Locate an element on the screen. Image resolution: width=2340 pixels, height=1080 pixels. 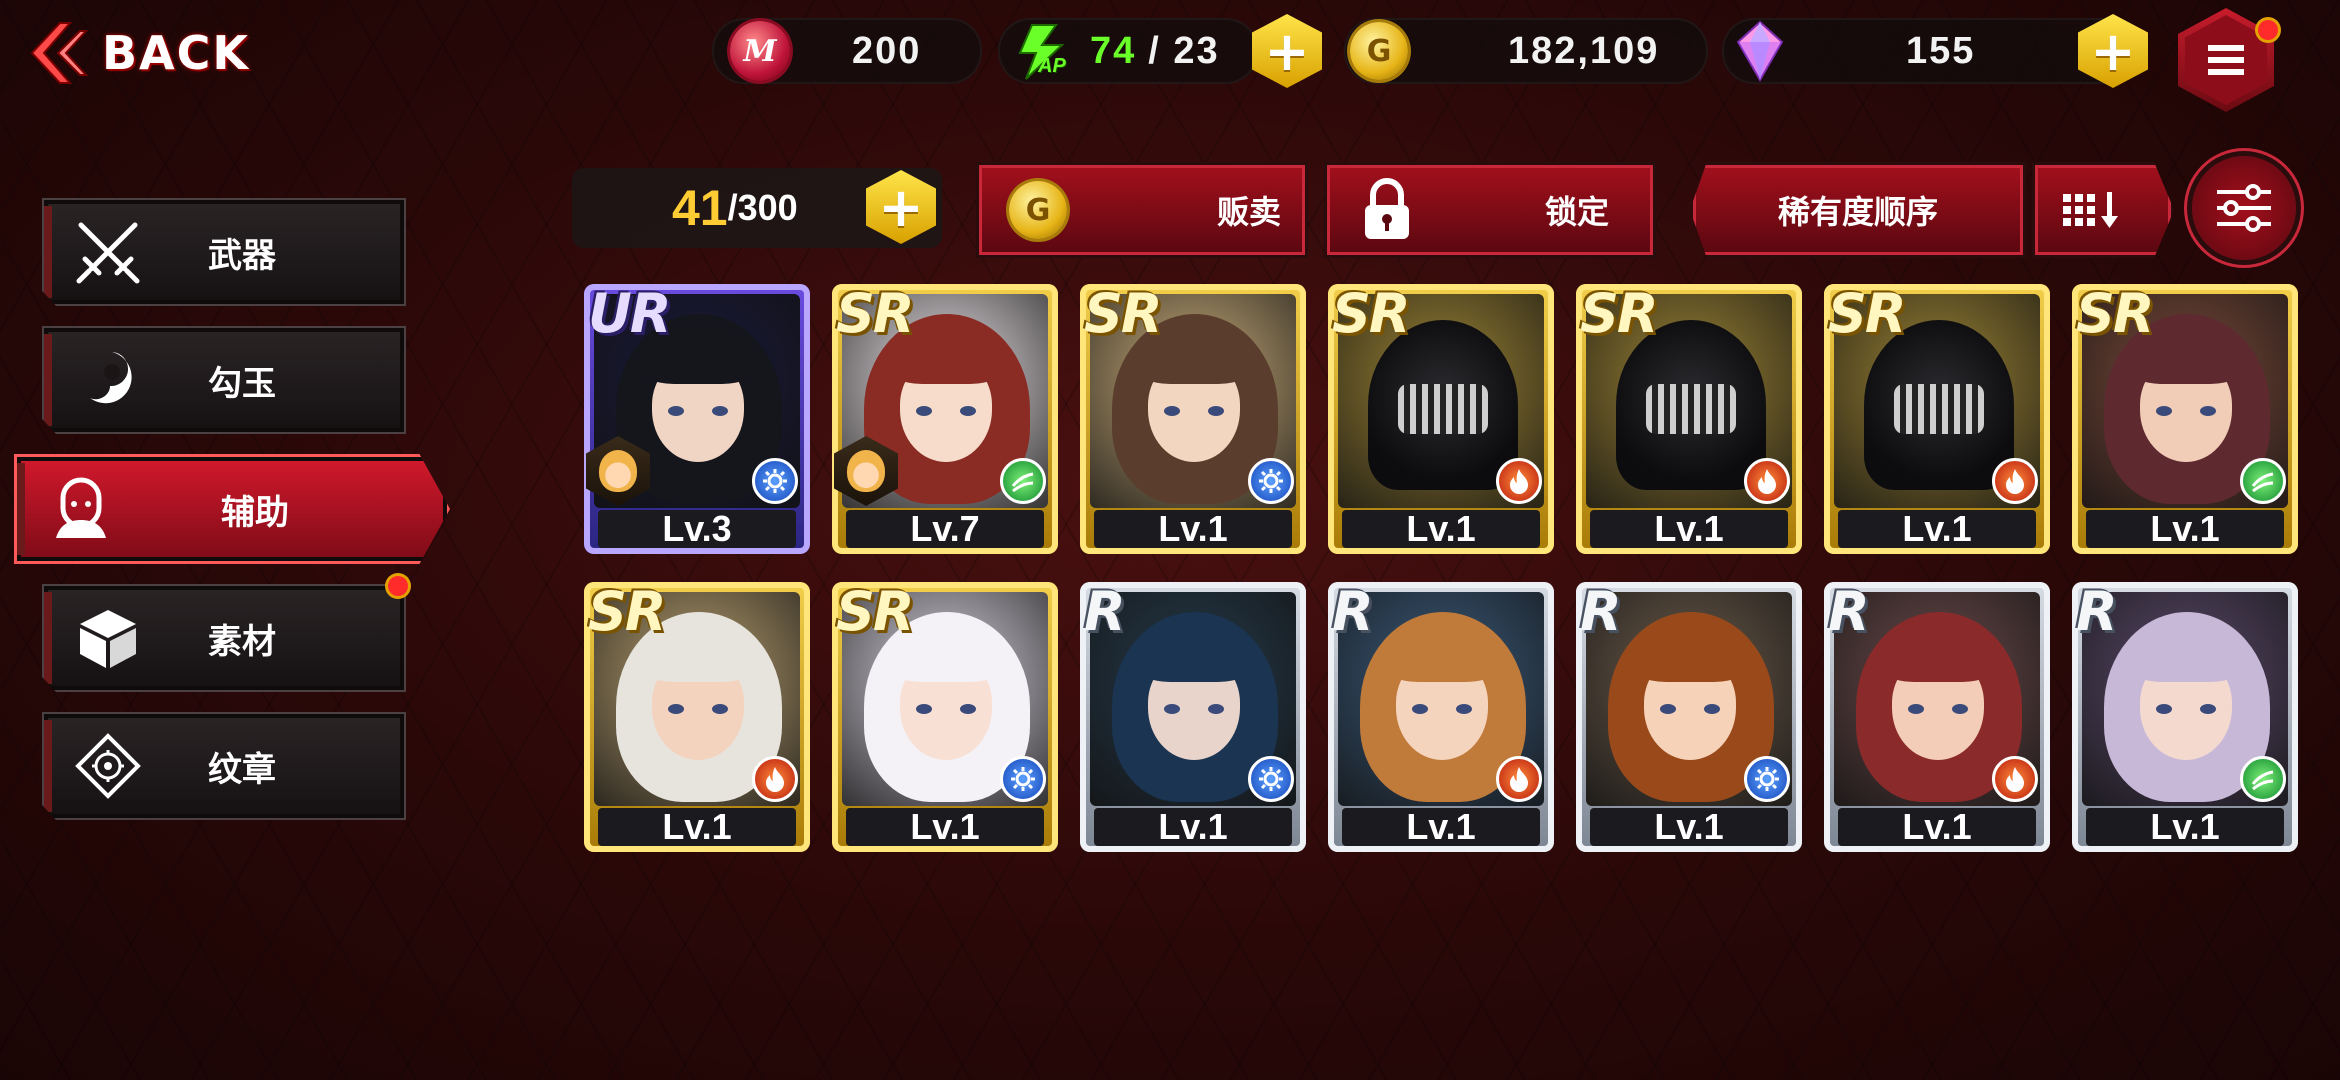
gold-coin-icon: G is located at coordinates (1379, 51).